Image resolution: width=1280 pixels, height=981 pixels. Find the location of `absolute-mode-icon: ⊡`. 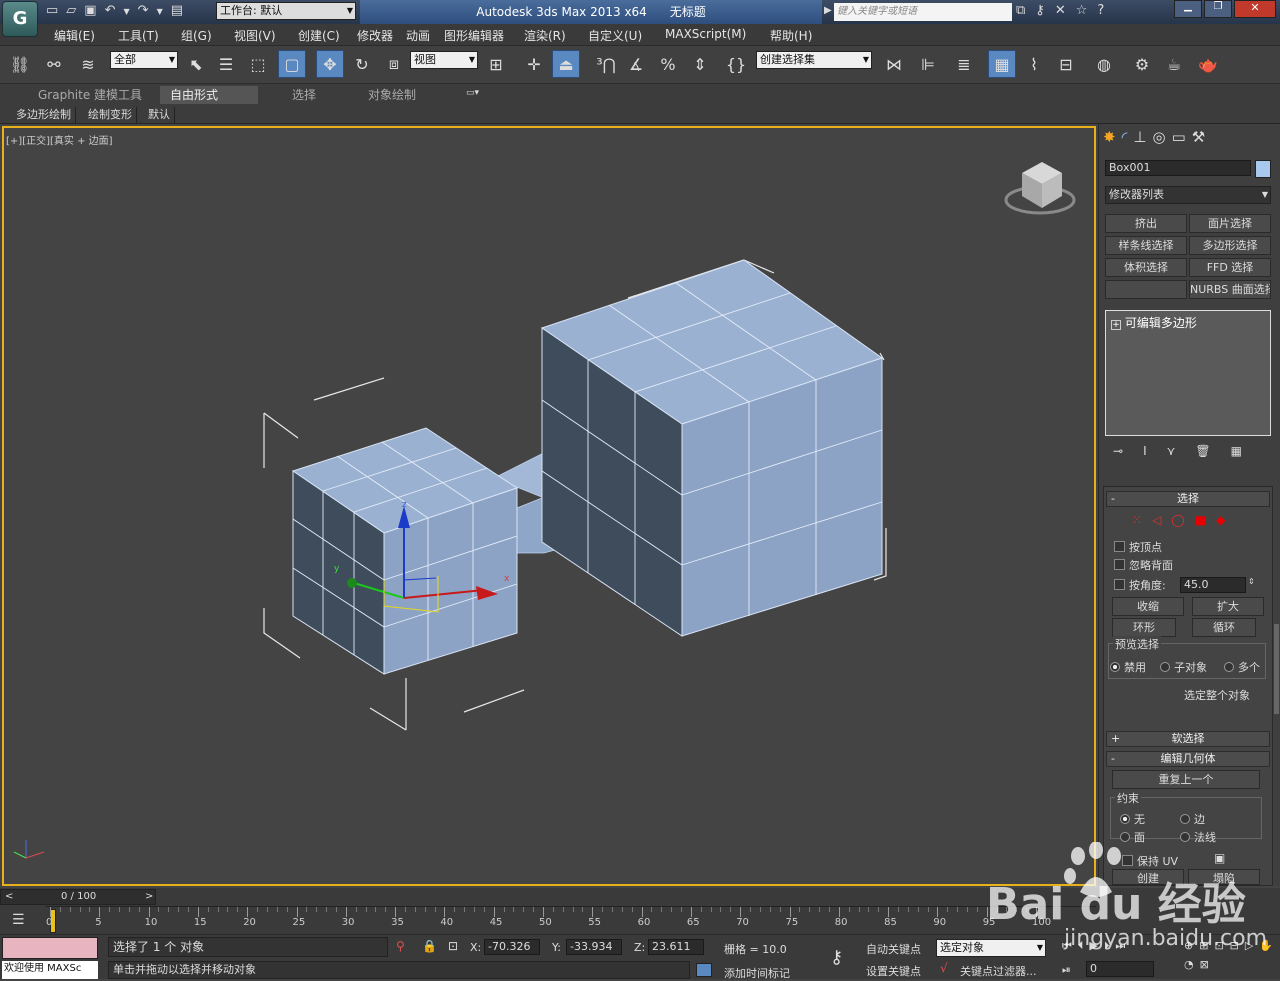

absolute-mode-icon: ⊡ is located at coordinates (453, 946).